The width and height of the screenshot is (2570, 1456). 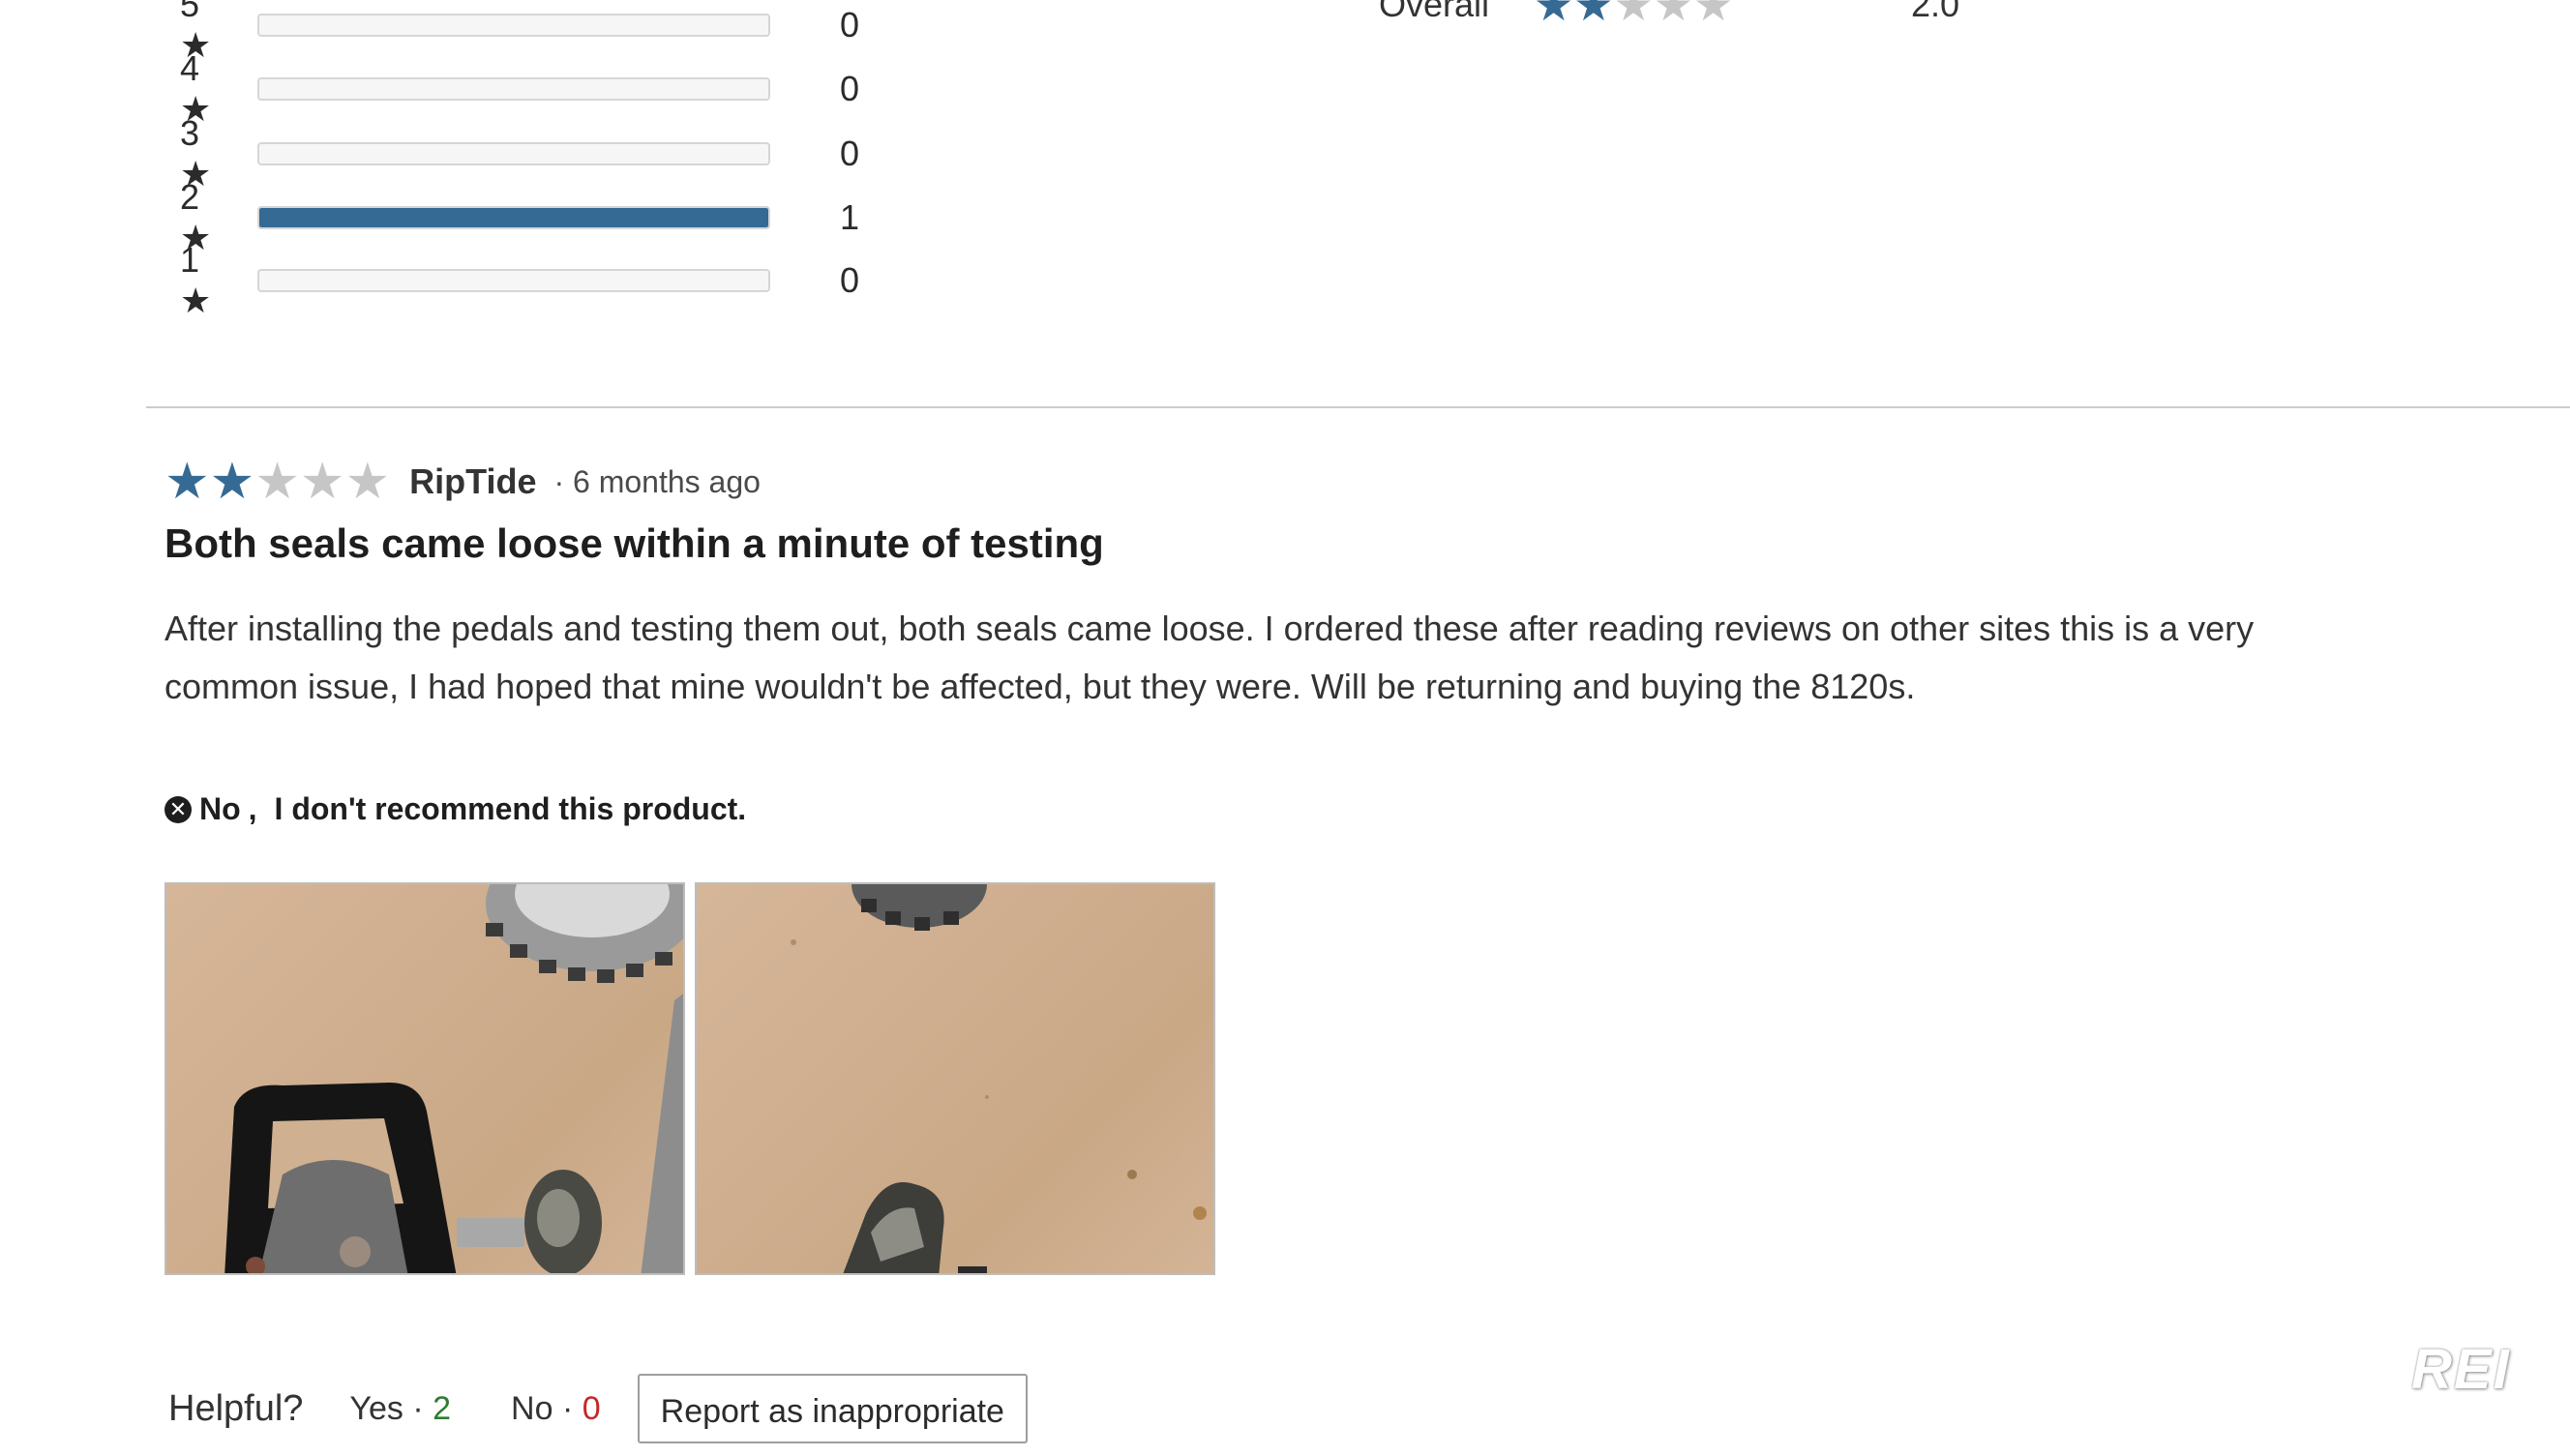 I want to click on reviewer-name: RipTide, so click(x=473, y=481).